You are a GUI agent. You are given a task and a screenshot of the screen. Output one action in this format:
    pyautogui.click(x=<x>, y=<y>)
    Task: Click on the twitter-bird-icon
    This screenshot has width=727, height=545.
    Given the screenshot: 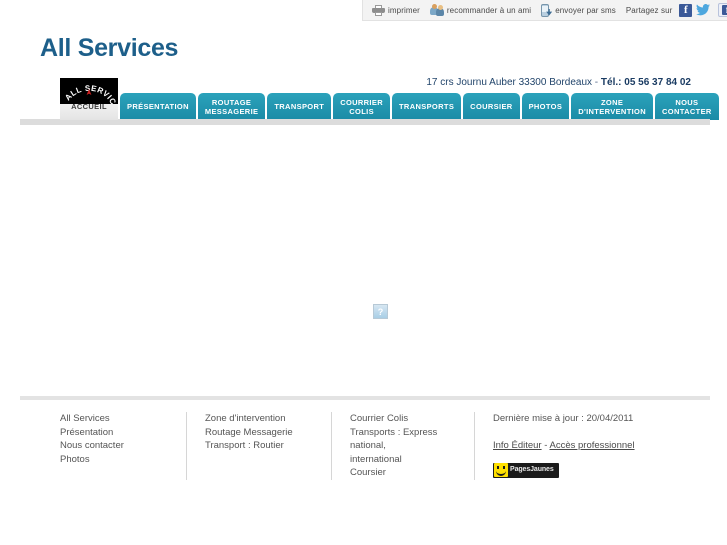 What is the action you would take?
    pyautogui.click(x=703, y=10)
    